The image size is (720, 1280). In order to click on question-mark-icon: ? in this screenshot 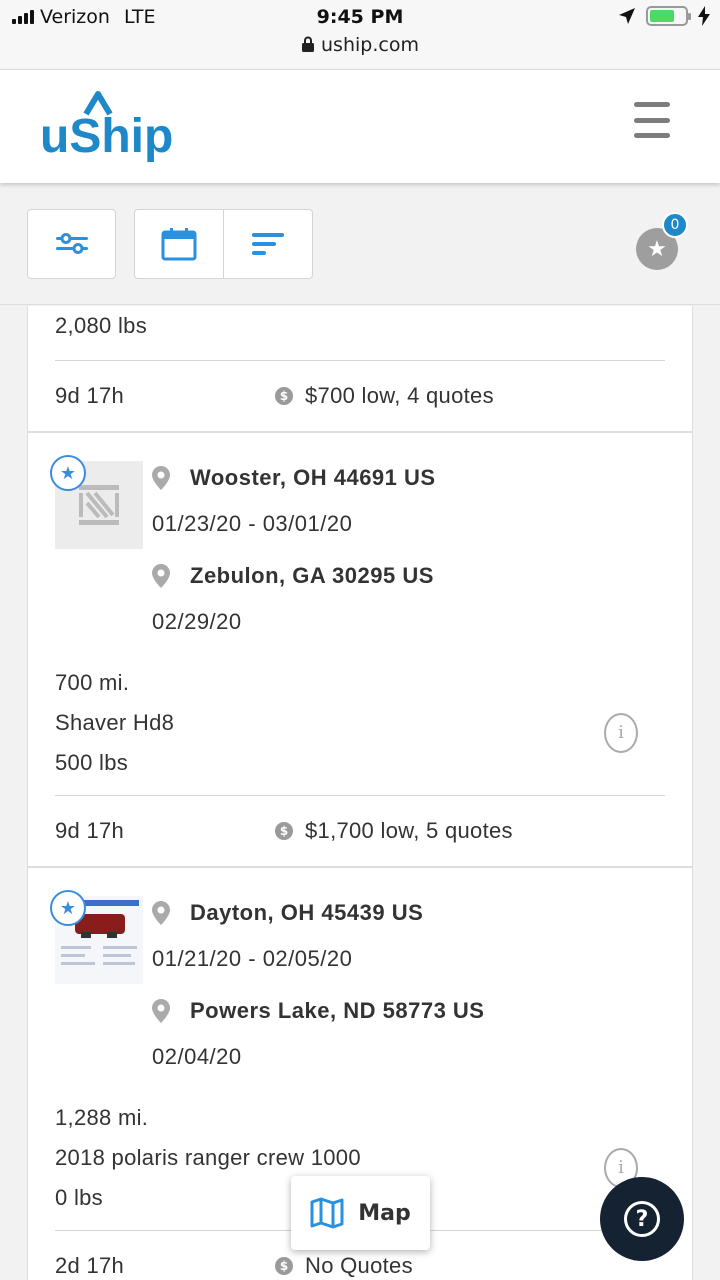, I will do `click(642, 1219)`.